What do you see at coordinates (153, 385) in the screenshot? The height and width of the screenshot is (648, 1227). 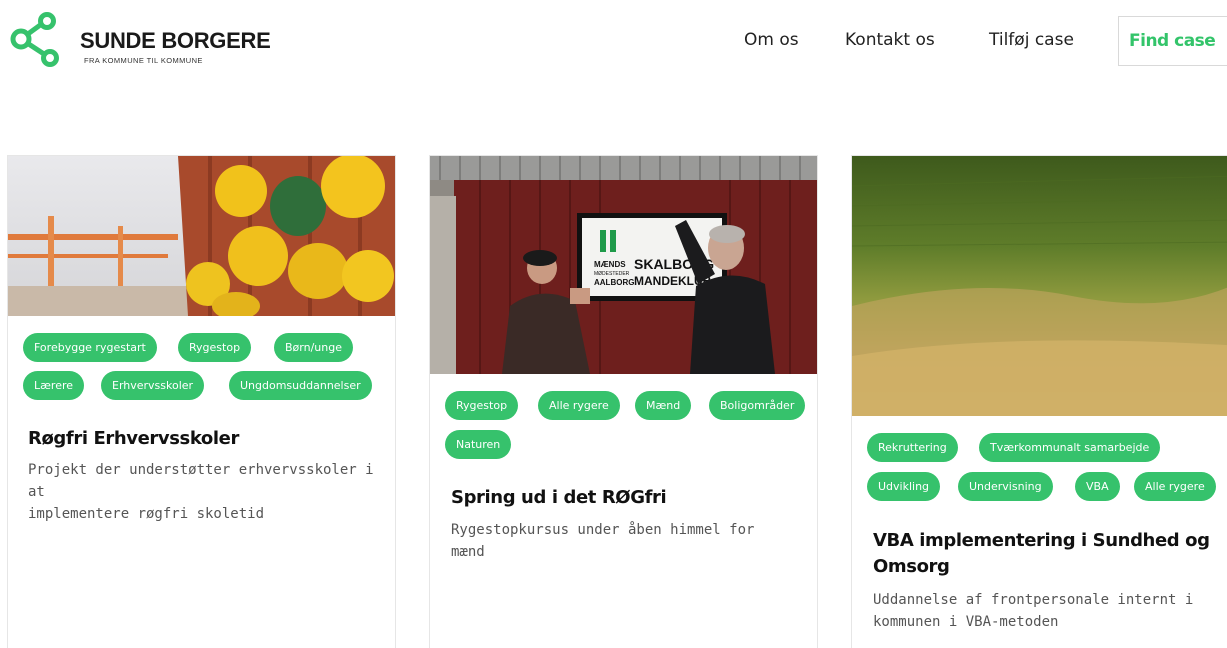 I see `tag: Erhvervsskoler` at bounding box center [153, 385].